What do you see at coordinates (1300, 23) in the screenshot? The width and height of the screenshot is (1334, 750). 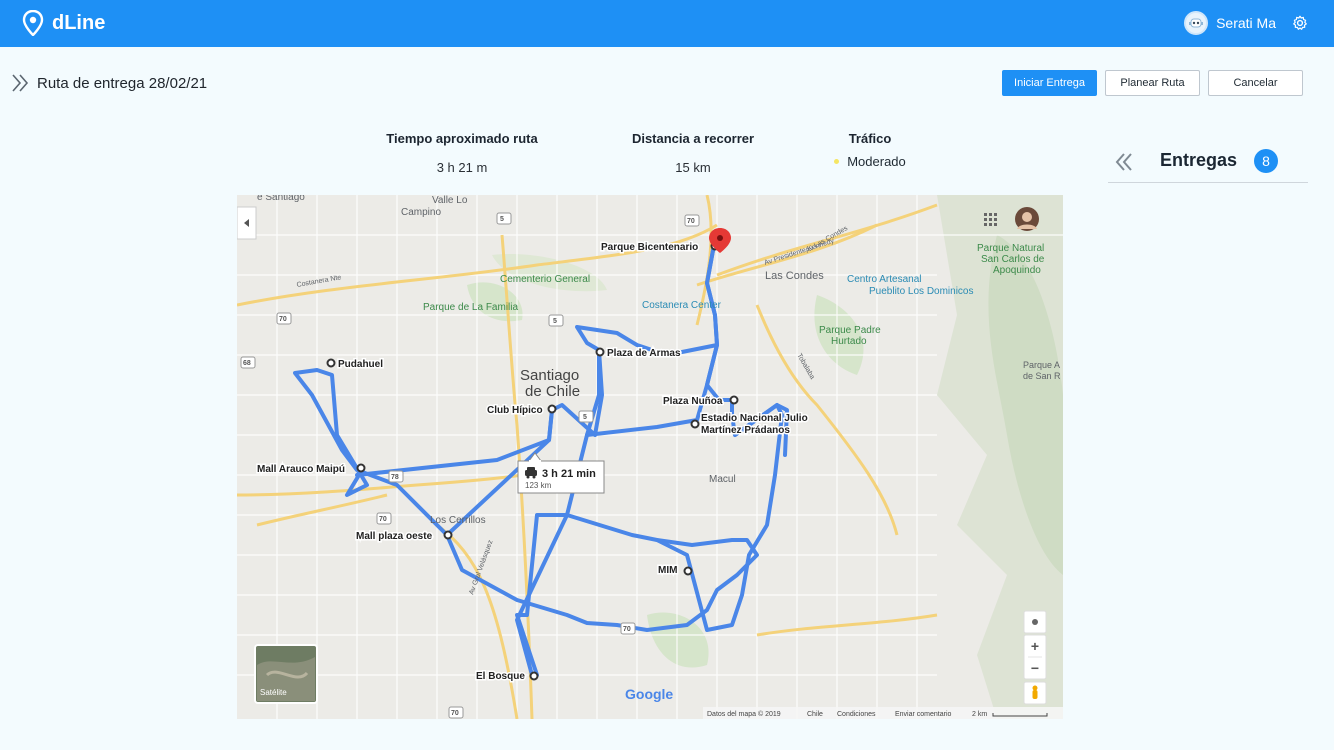 I see `gear-icon` at bounding box center [1300, 23].